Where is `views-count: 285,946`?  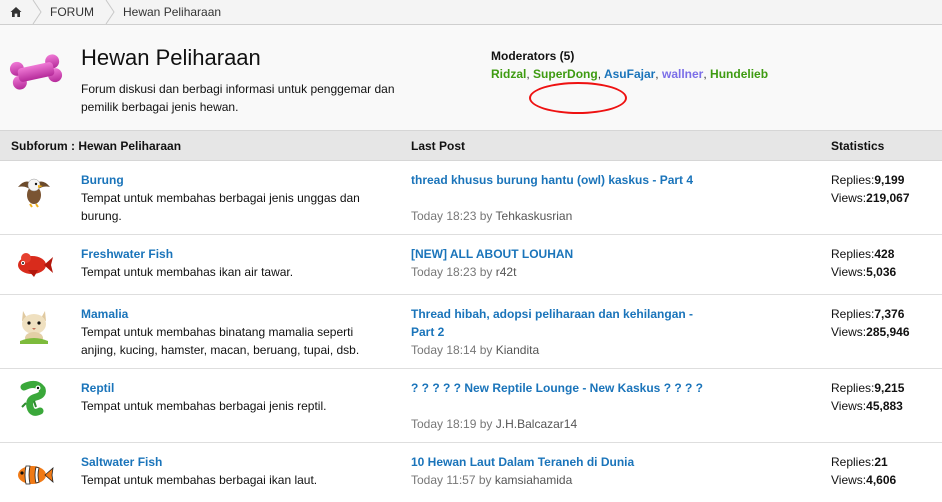
views-count: 285,946 is located at coordinates (888, 332).